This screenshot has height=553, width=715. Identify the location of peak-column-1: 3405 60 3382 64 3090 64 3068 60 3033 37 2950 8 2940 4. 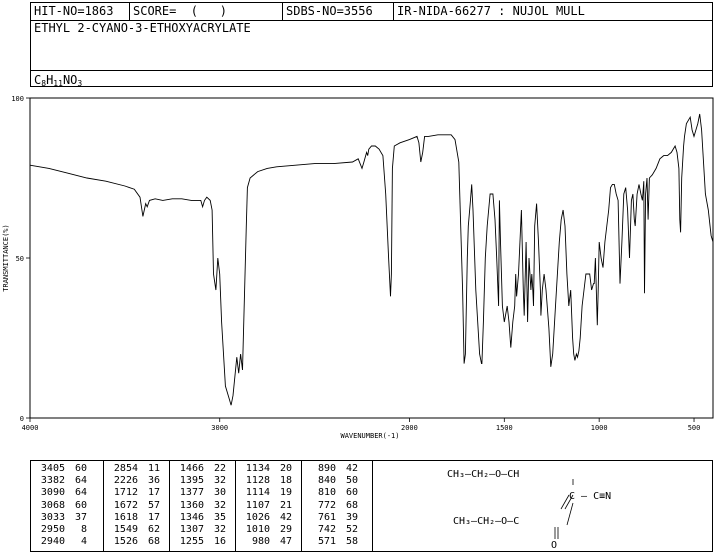
(67, 506).